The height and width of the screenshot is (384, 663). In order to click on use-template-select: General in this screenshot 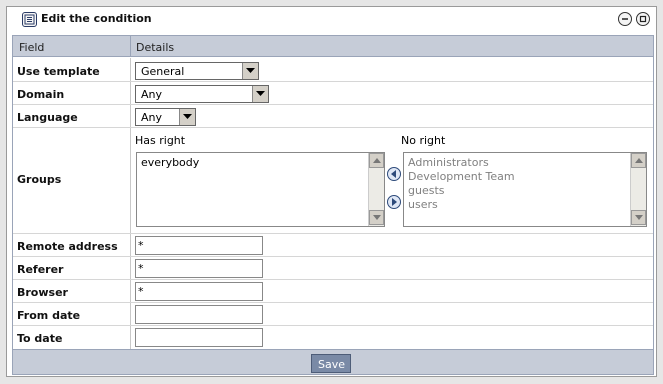, I will do `click(197, 71)`.